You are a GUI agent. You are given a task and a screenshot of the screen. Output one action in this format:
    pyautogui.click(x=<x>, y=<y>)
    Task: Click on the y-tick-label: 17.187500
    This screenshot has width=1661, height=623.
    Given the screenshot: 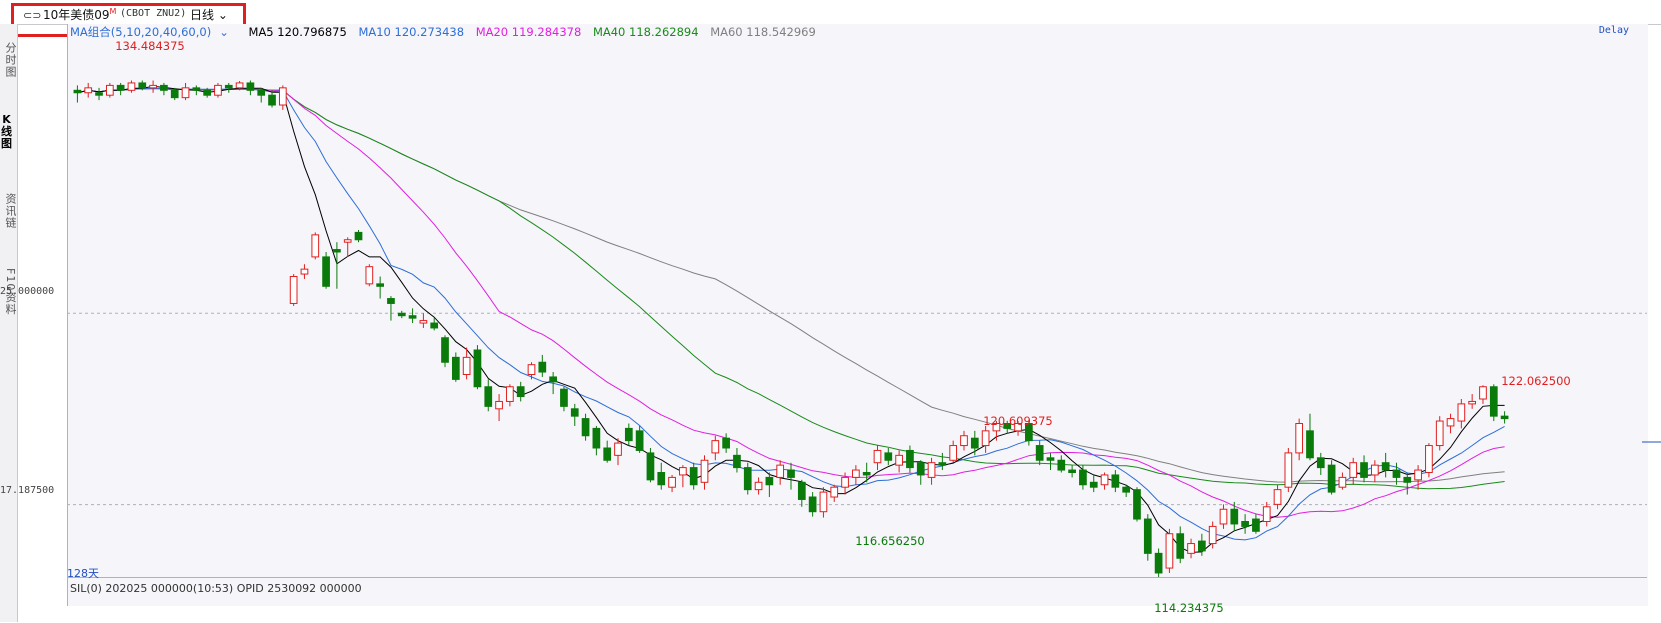 What is the action you would take?
    pyautogui.click(x=27, y=490)
    